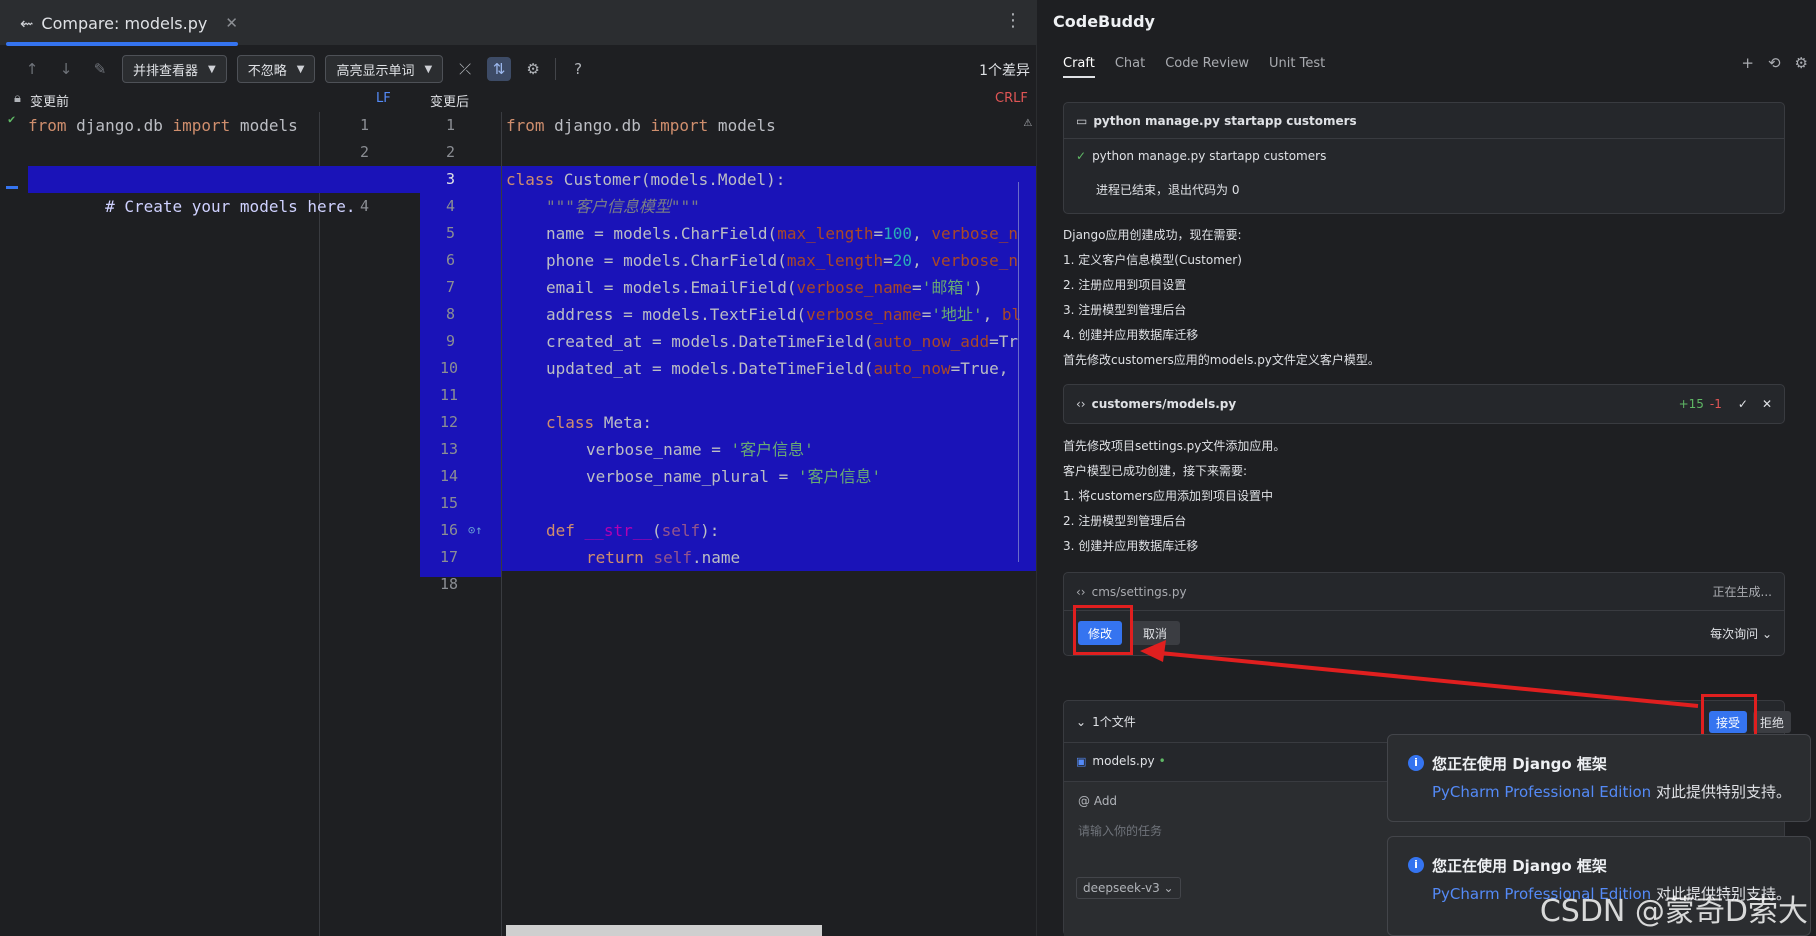 This screenshot has width=1816, height=936. I want to click on cancel-button: 取消, so click(1155, 633).